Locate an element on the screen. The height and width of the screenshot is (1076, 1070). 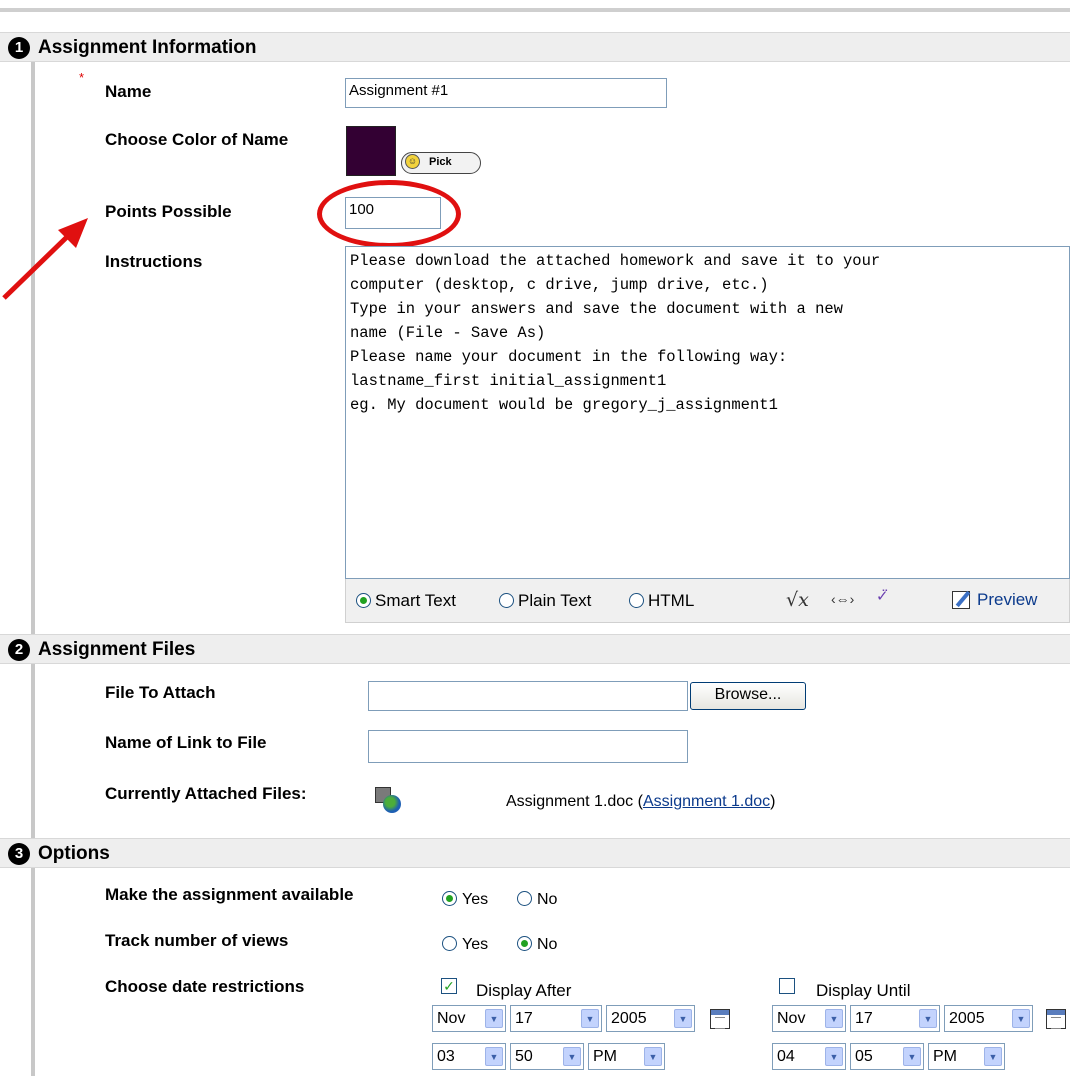
color-label: Choose Color of Name is located at coordinates (197, 139).